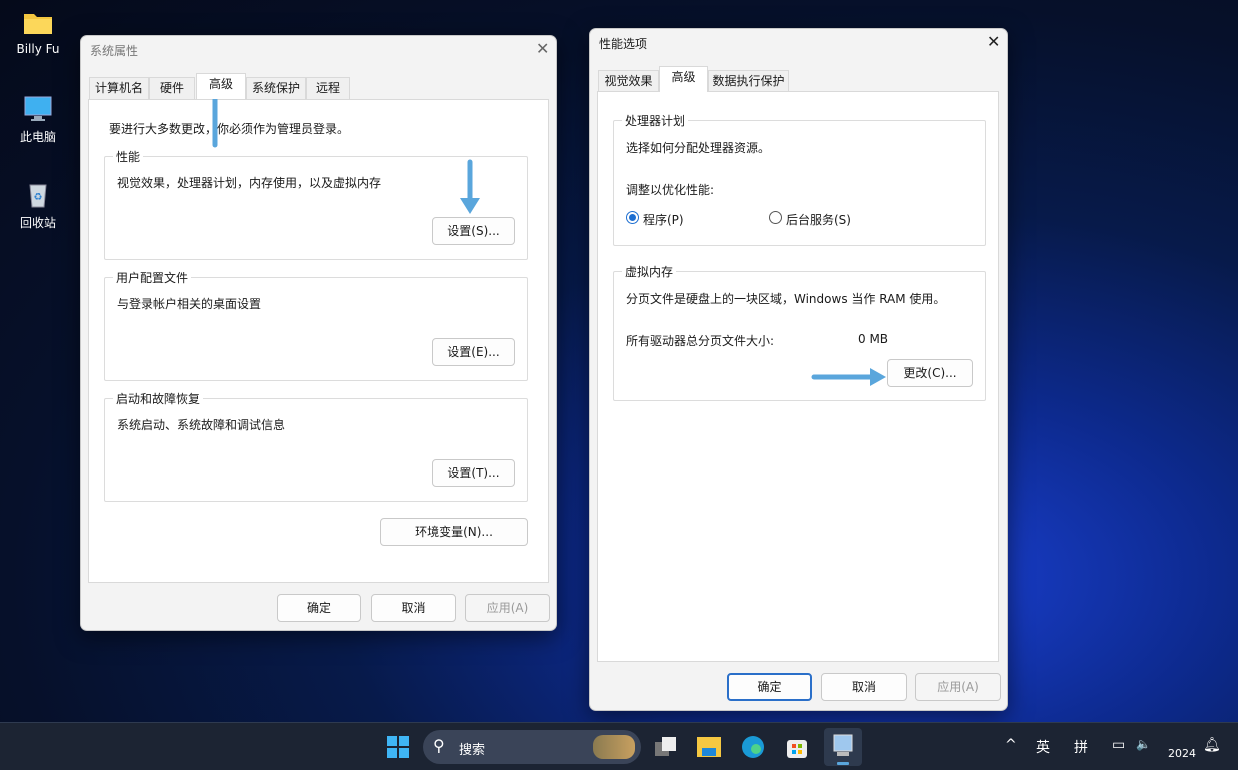  Describe the element at coordinates (1212, 745) in the screenshot. I see `notification-bell-icon: 🔔︎` at that location.